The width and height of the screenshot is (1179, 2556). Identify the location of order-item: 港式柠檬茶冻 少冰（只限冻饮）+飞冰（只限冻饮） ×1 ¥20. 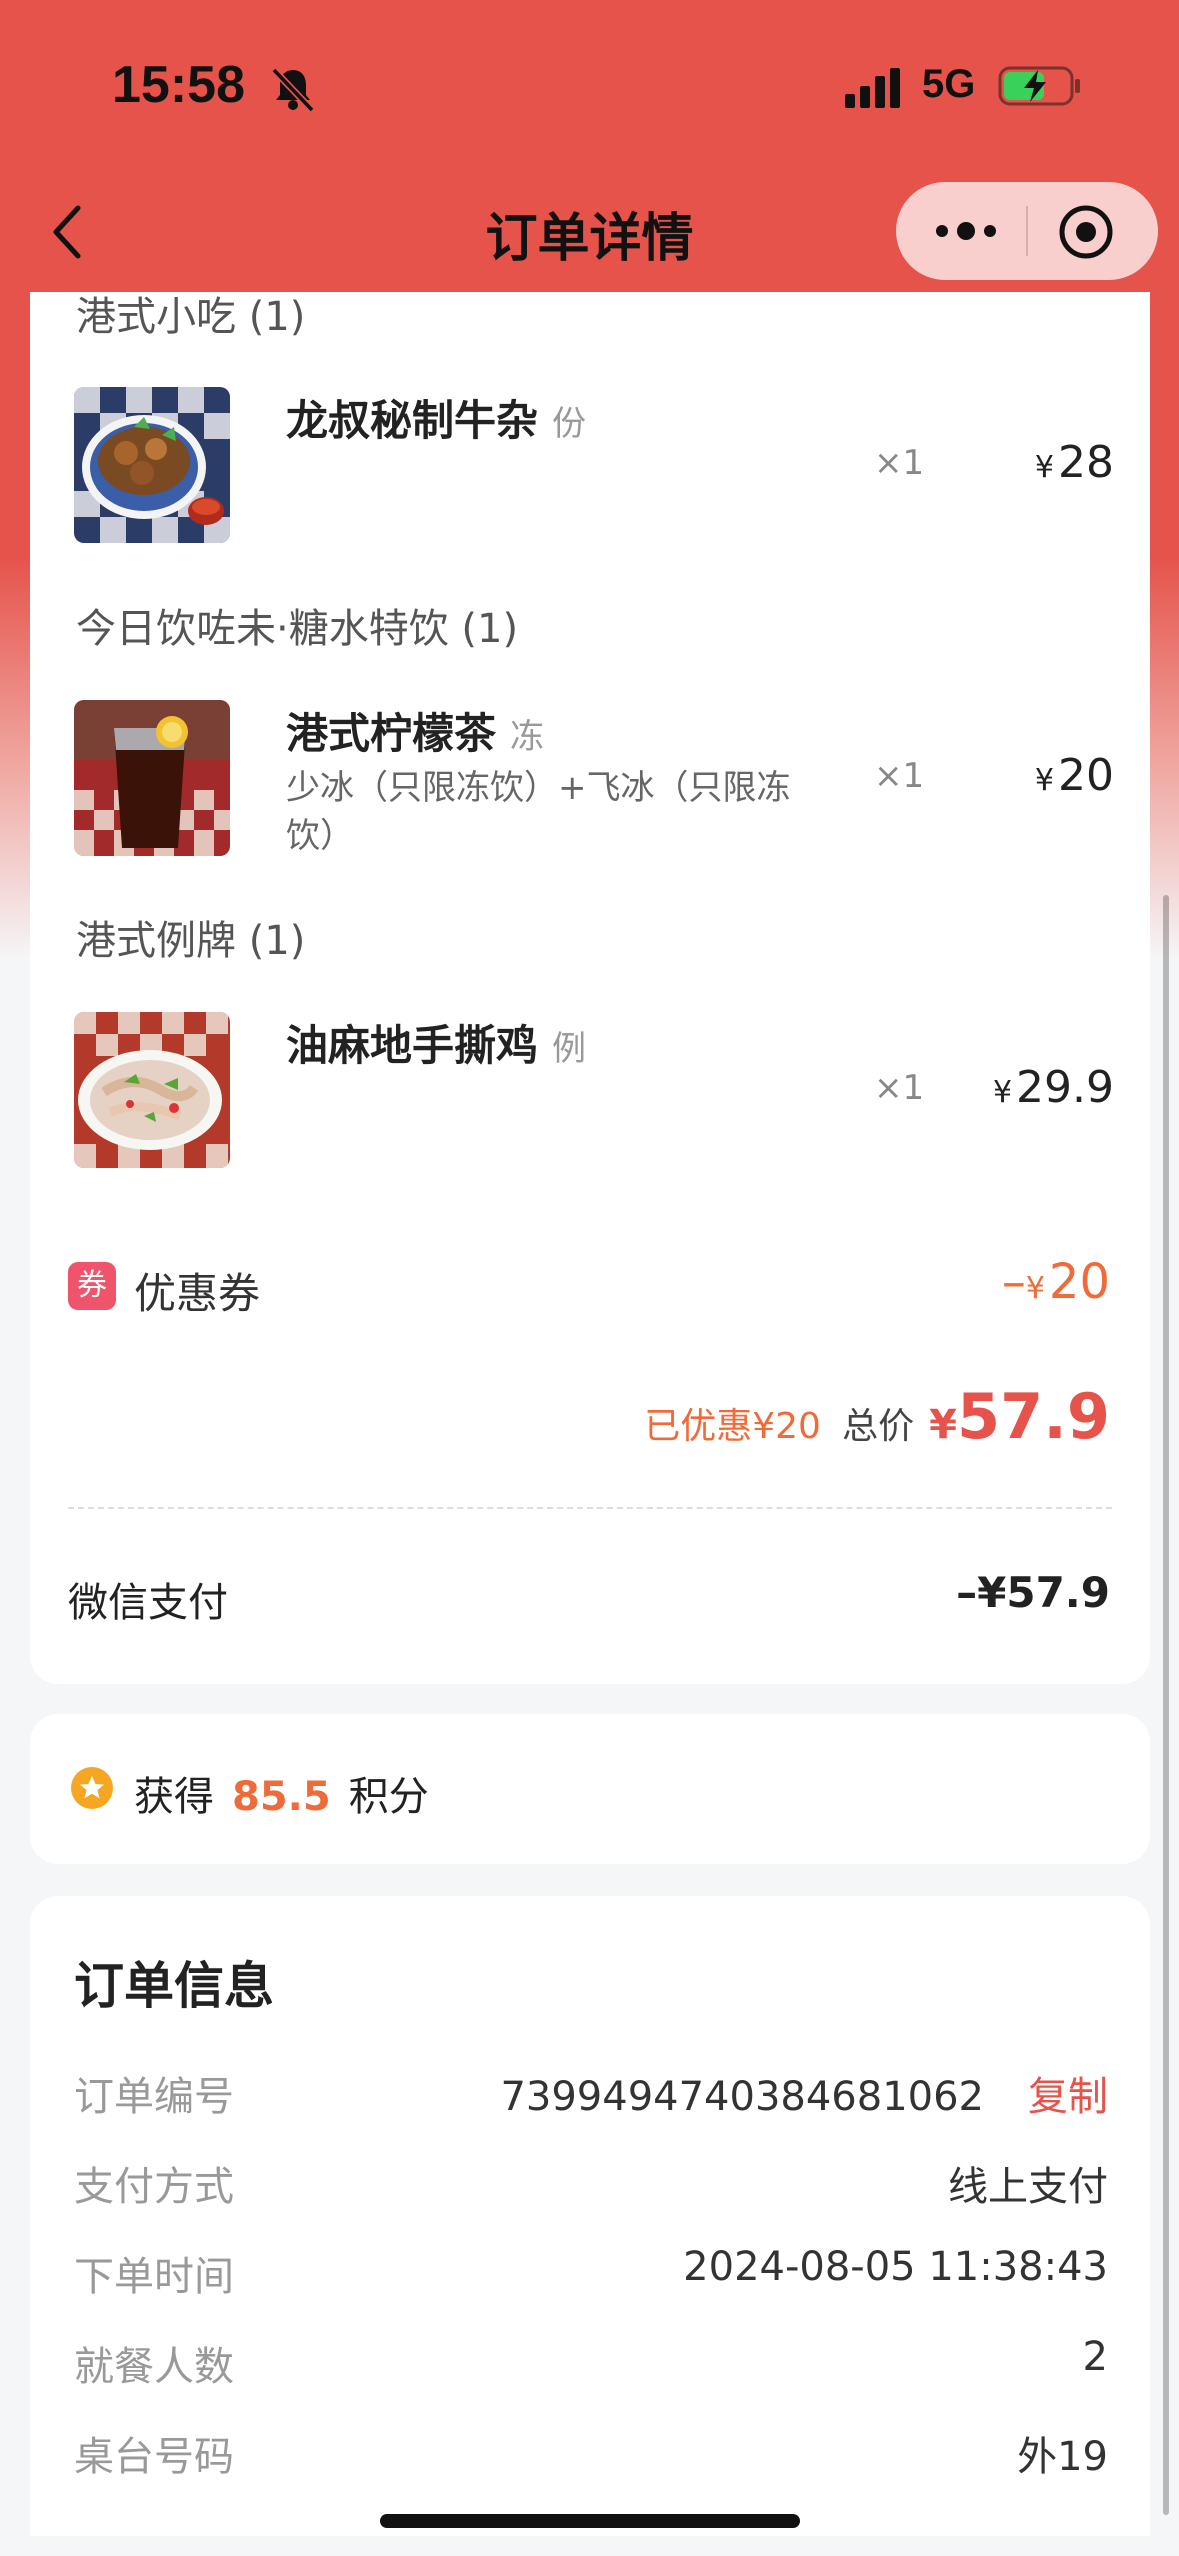
(594, 780).